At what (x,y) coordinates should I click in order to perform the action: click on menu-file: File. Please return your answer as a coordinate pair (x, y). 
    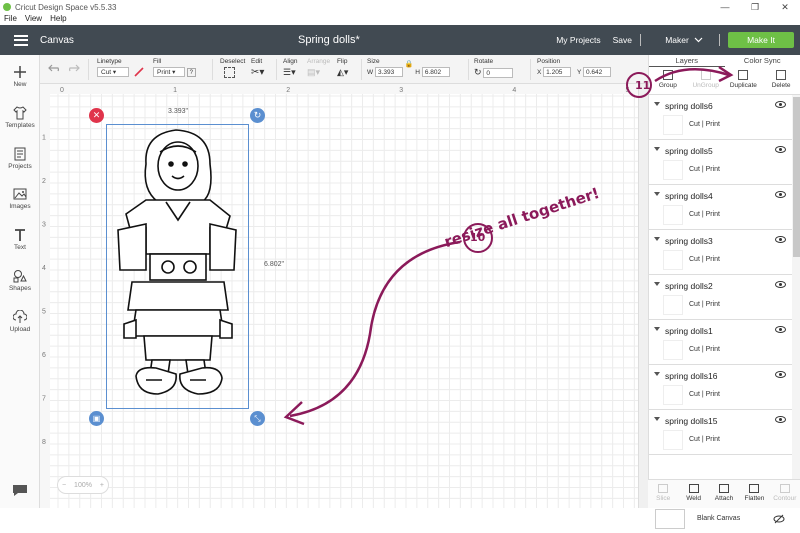
    Looking at the image, I should click on (10, 19).